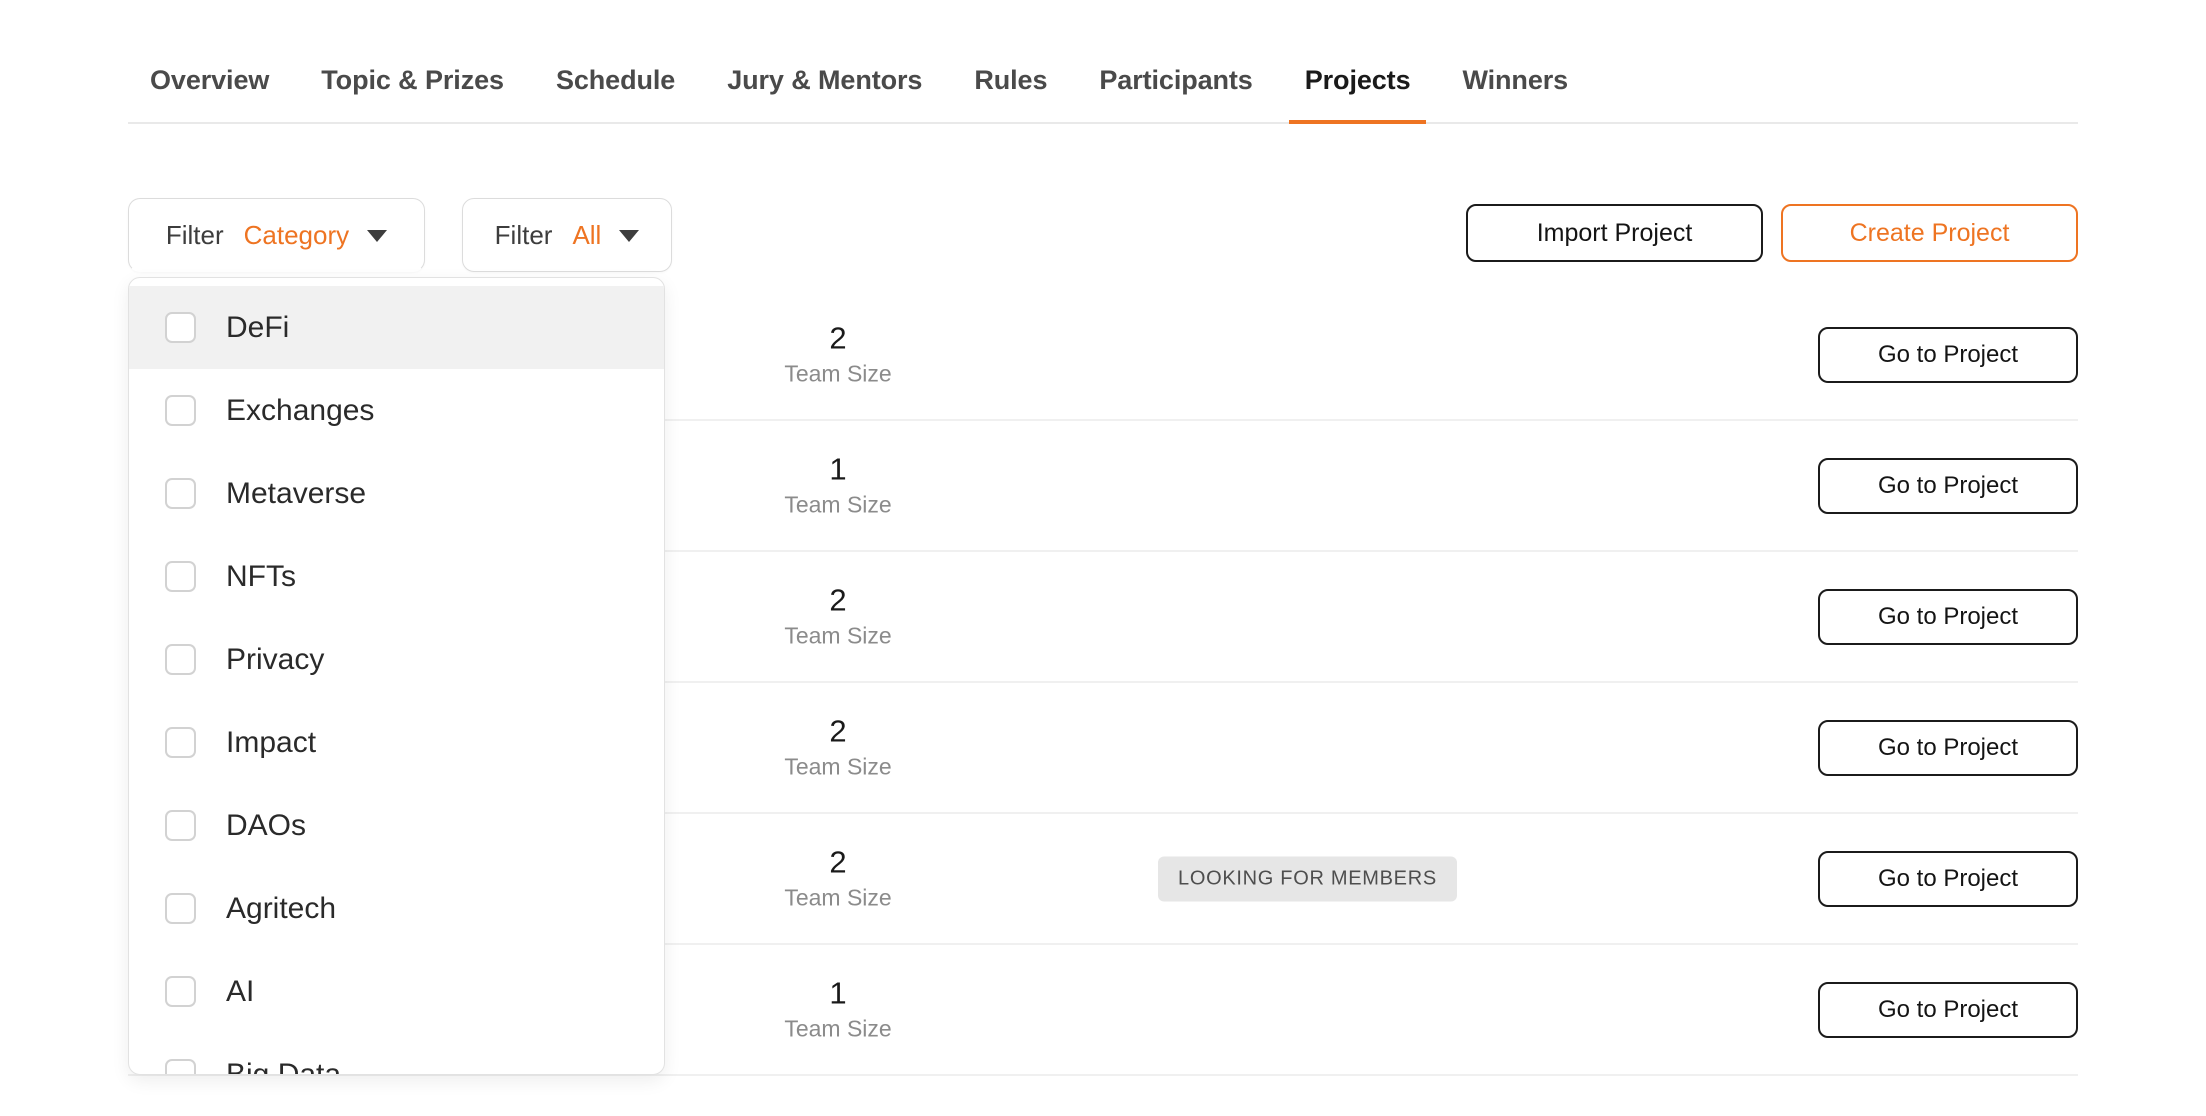 The height and width of the screenshot is (1116, 2206). Describe the element at coordinates (281, 908) in the screenshot. I see `category-option-label: Agritech` at that location.